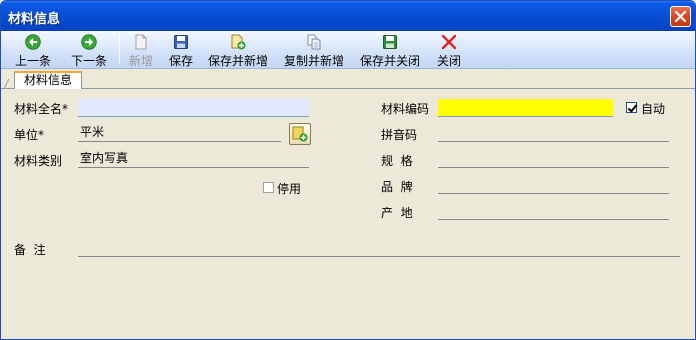 This screenshot has width=696, height=340. I want to click on arrow-up-icon, so click(33, 42).